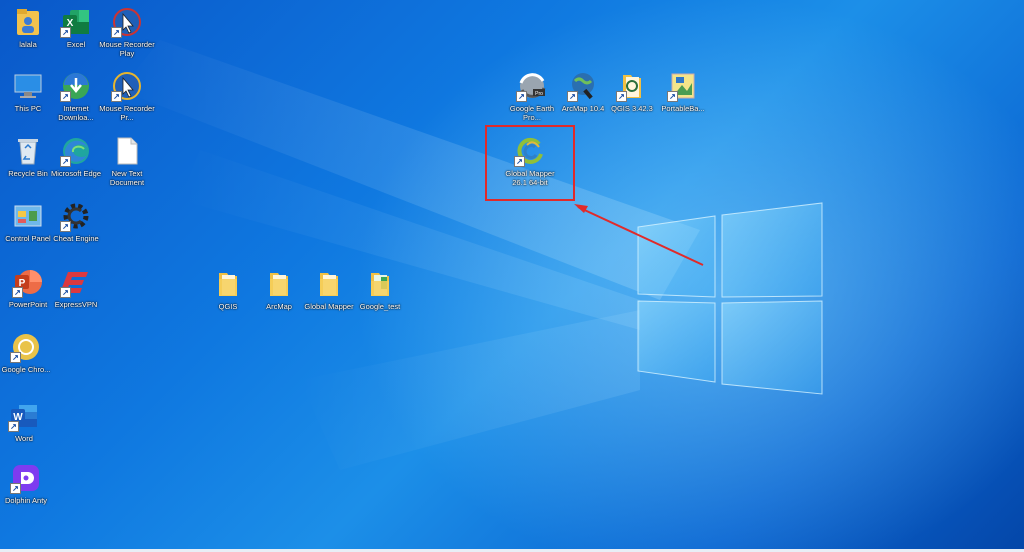 The width and height of the screenshot is (1024, 552). What do you see at coordinates (539, 94) in the screenshot?
I see `svg-text: Pro` at bounding box center [539, 94].